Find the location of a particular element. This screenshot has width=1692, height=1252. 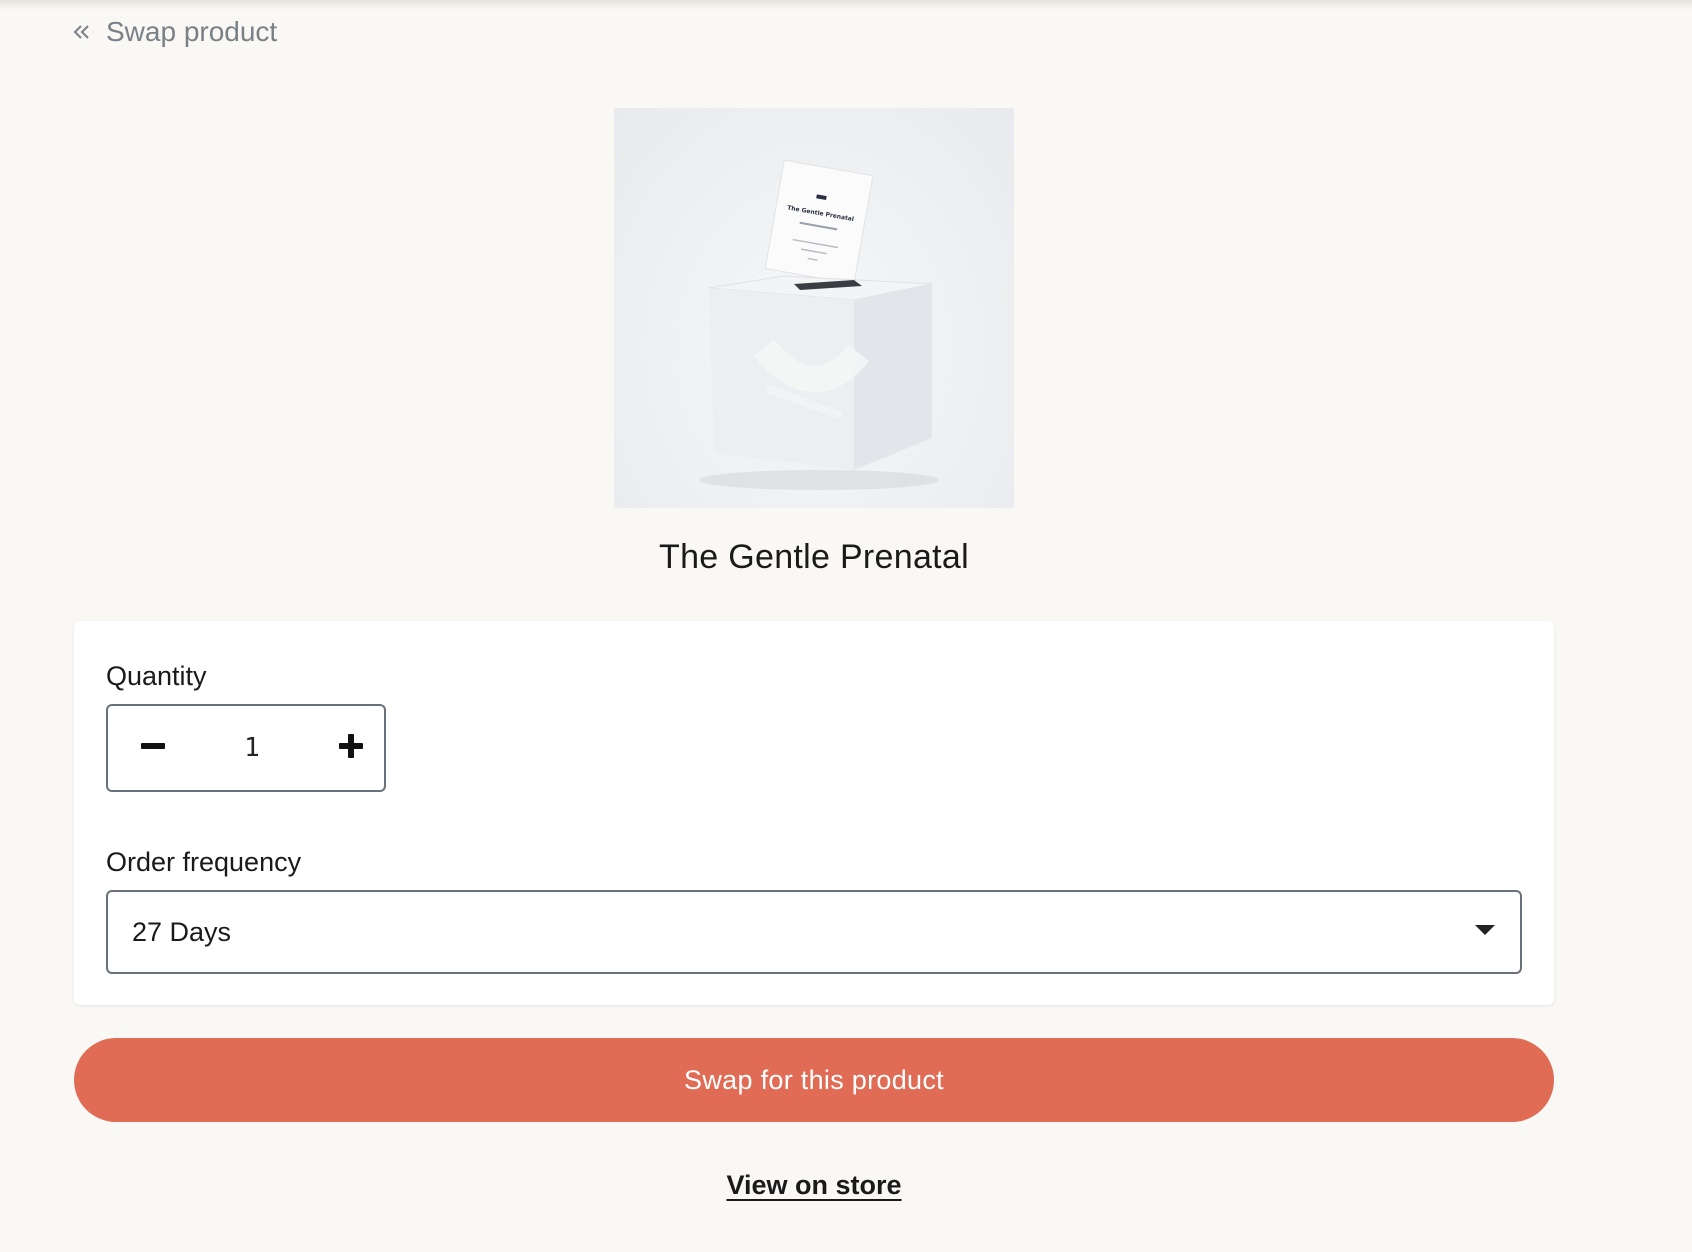

view-on-store-link: View on store is located at coordinates (813, 1185).